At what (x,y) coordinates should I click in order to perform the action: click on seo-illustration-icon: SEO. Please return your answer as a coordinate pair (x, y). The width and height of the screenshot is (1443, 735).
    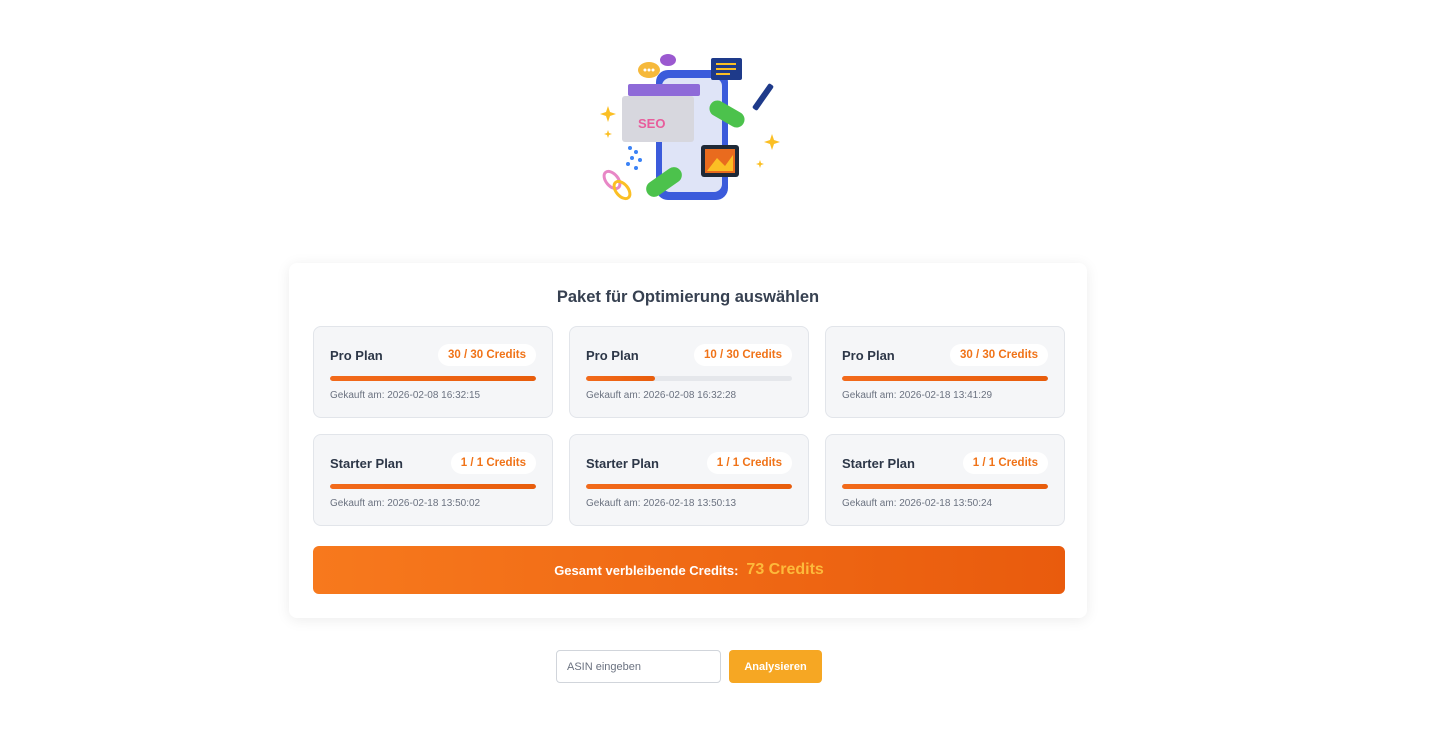
    Looking at the image, I should click on (690, 127).